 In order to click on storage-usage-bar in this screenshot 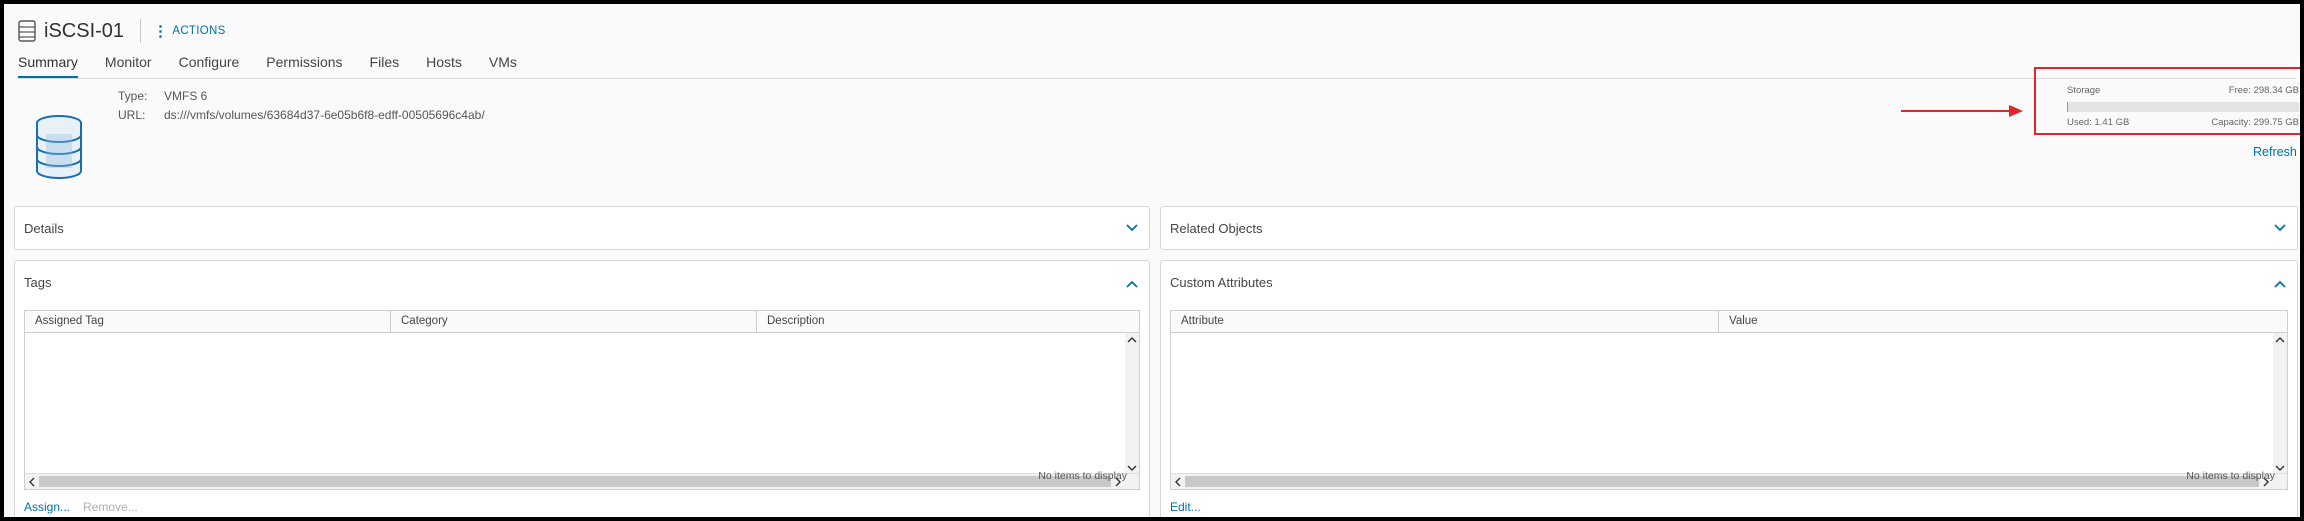, I will do `click(2183, 107)`.